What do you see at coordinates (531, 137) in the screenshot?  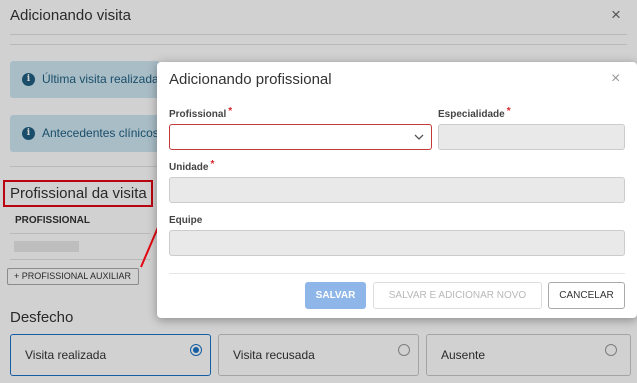 I see `especialidade-field` at bounding box center [531, 137].